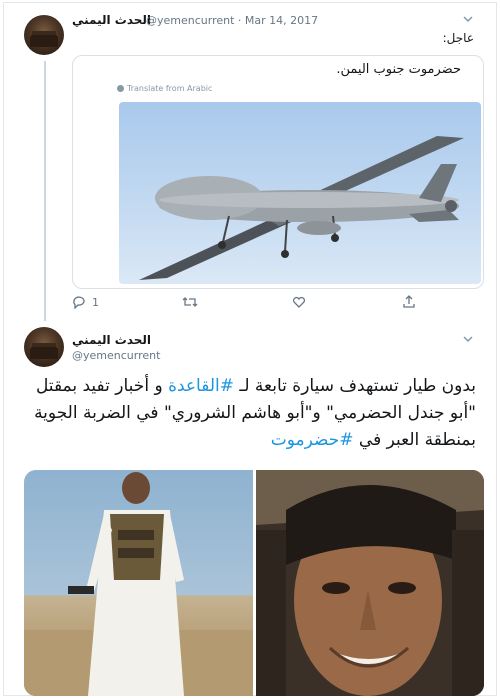  I want to click on retweet-button, so click(190, 302).